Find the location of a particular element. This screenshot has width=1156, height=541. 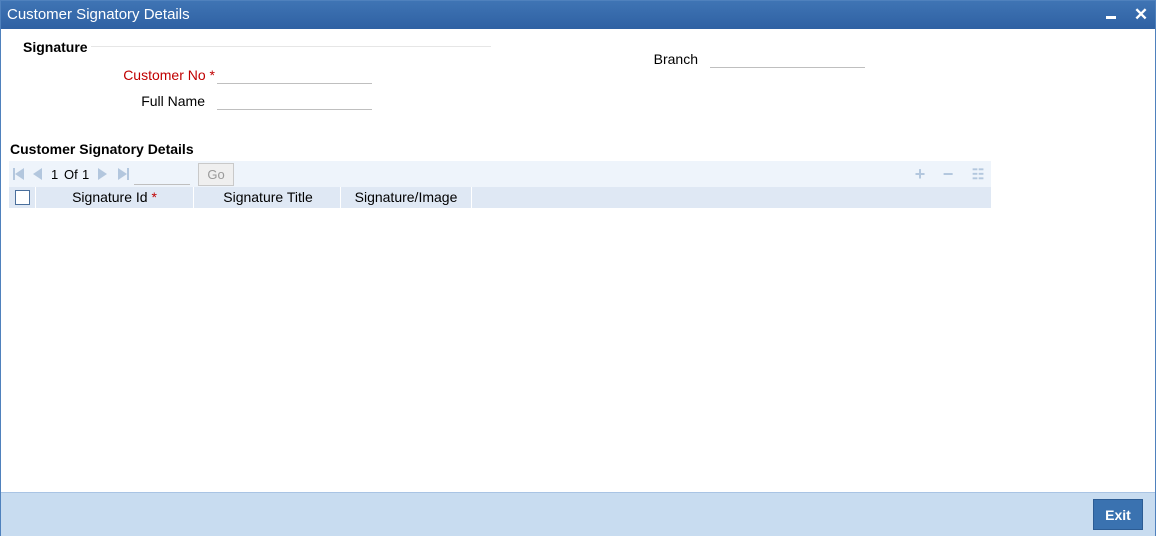

minimize-icon is located at coordinates (1111, 15).